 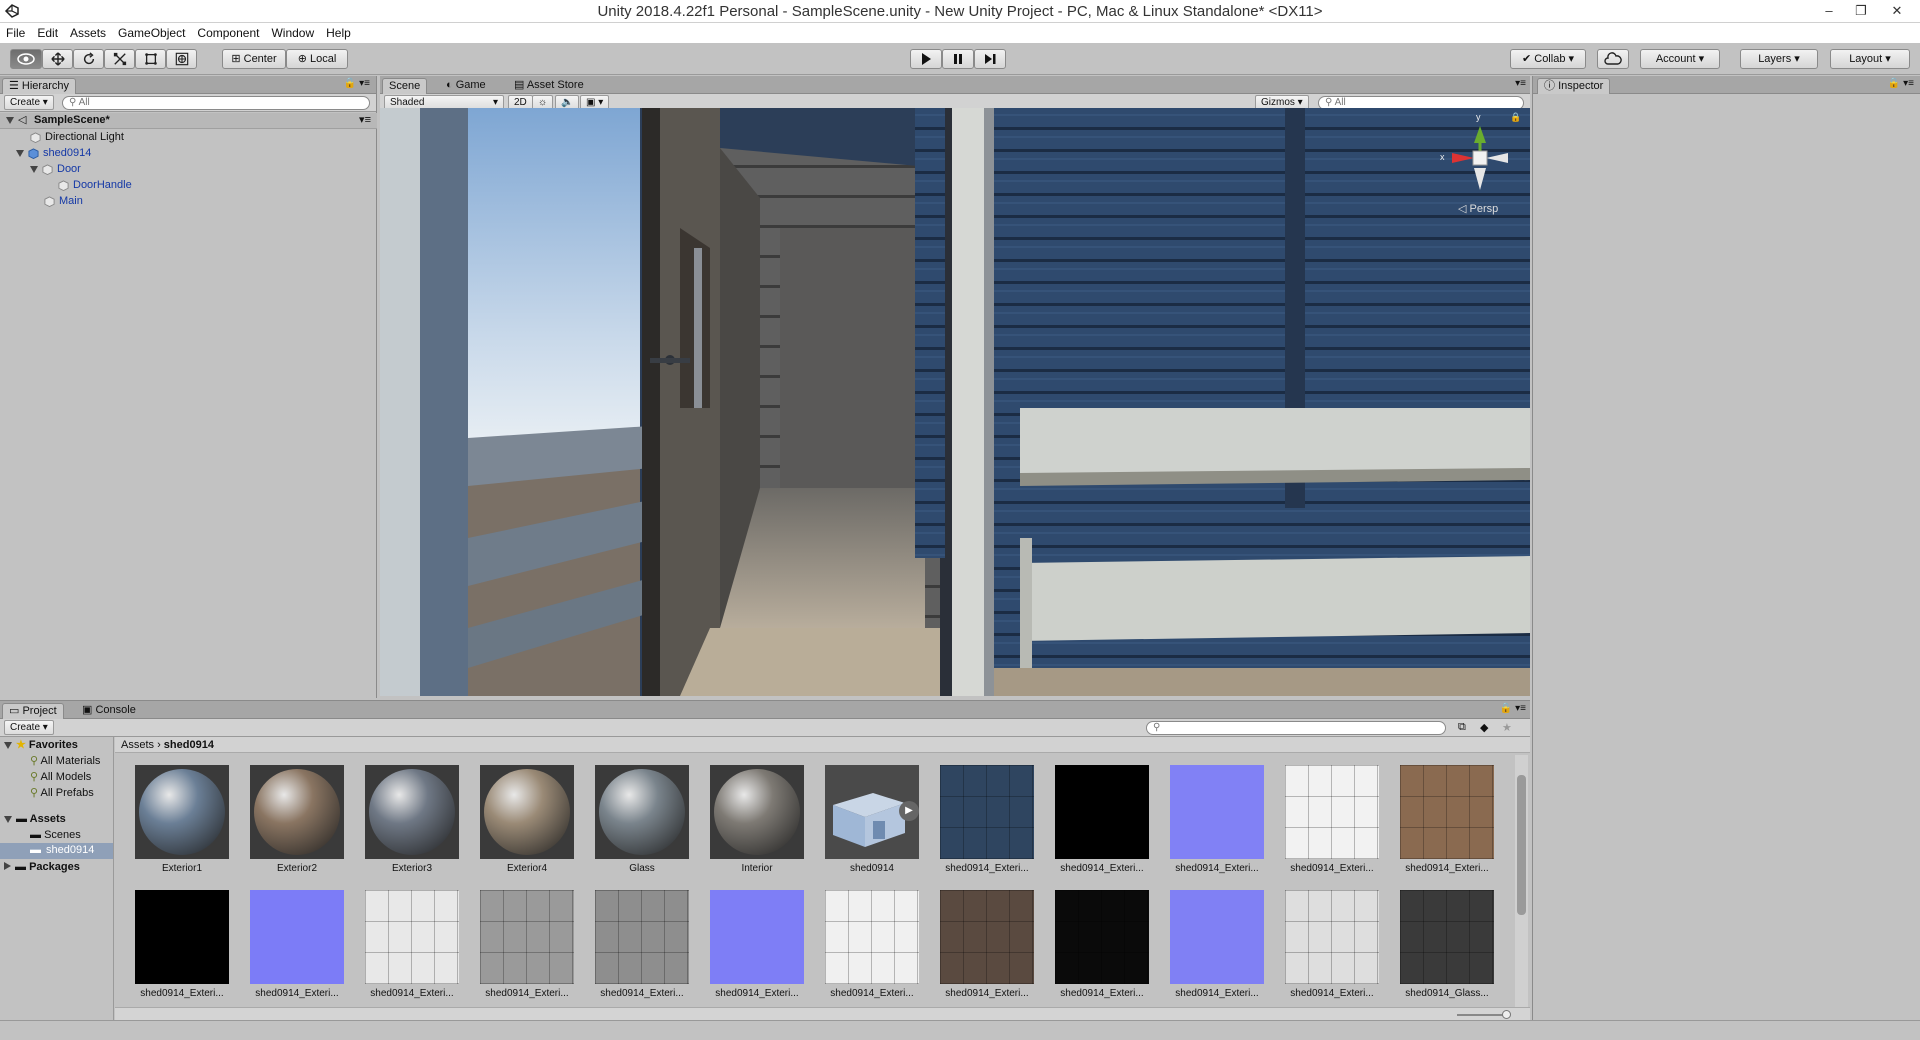 I want to click on asset-item: Exterior3, so click(x=412, y=824).